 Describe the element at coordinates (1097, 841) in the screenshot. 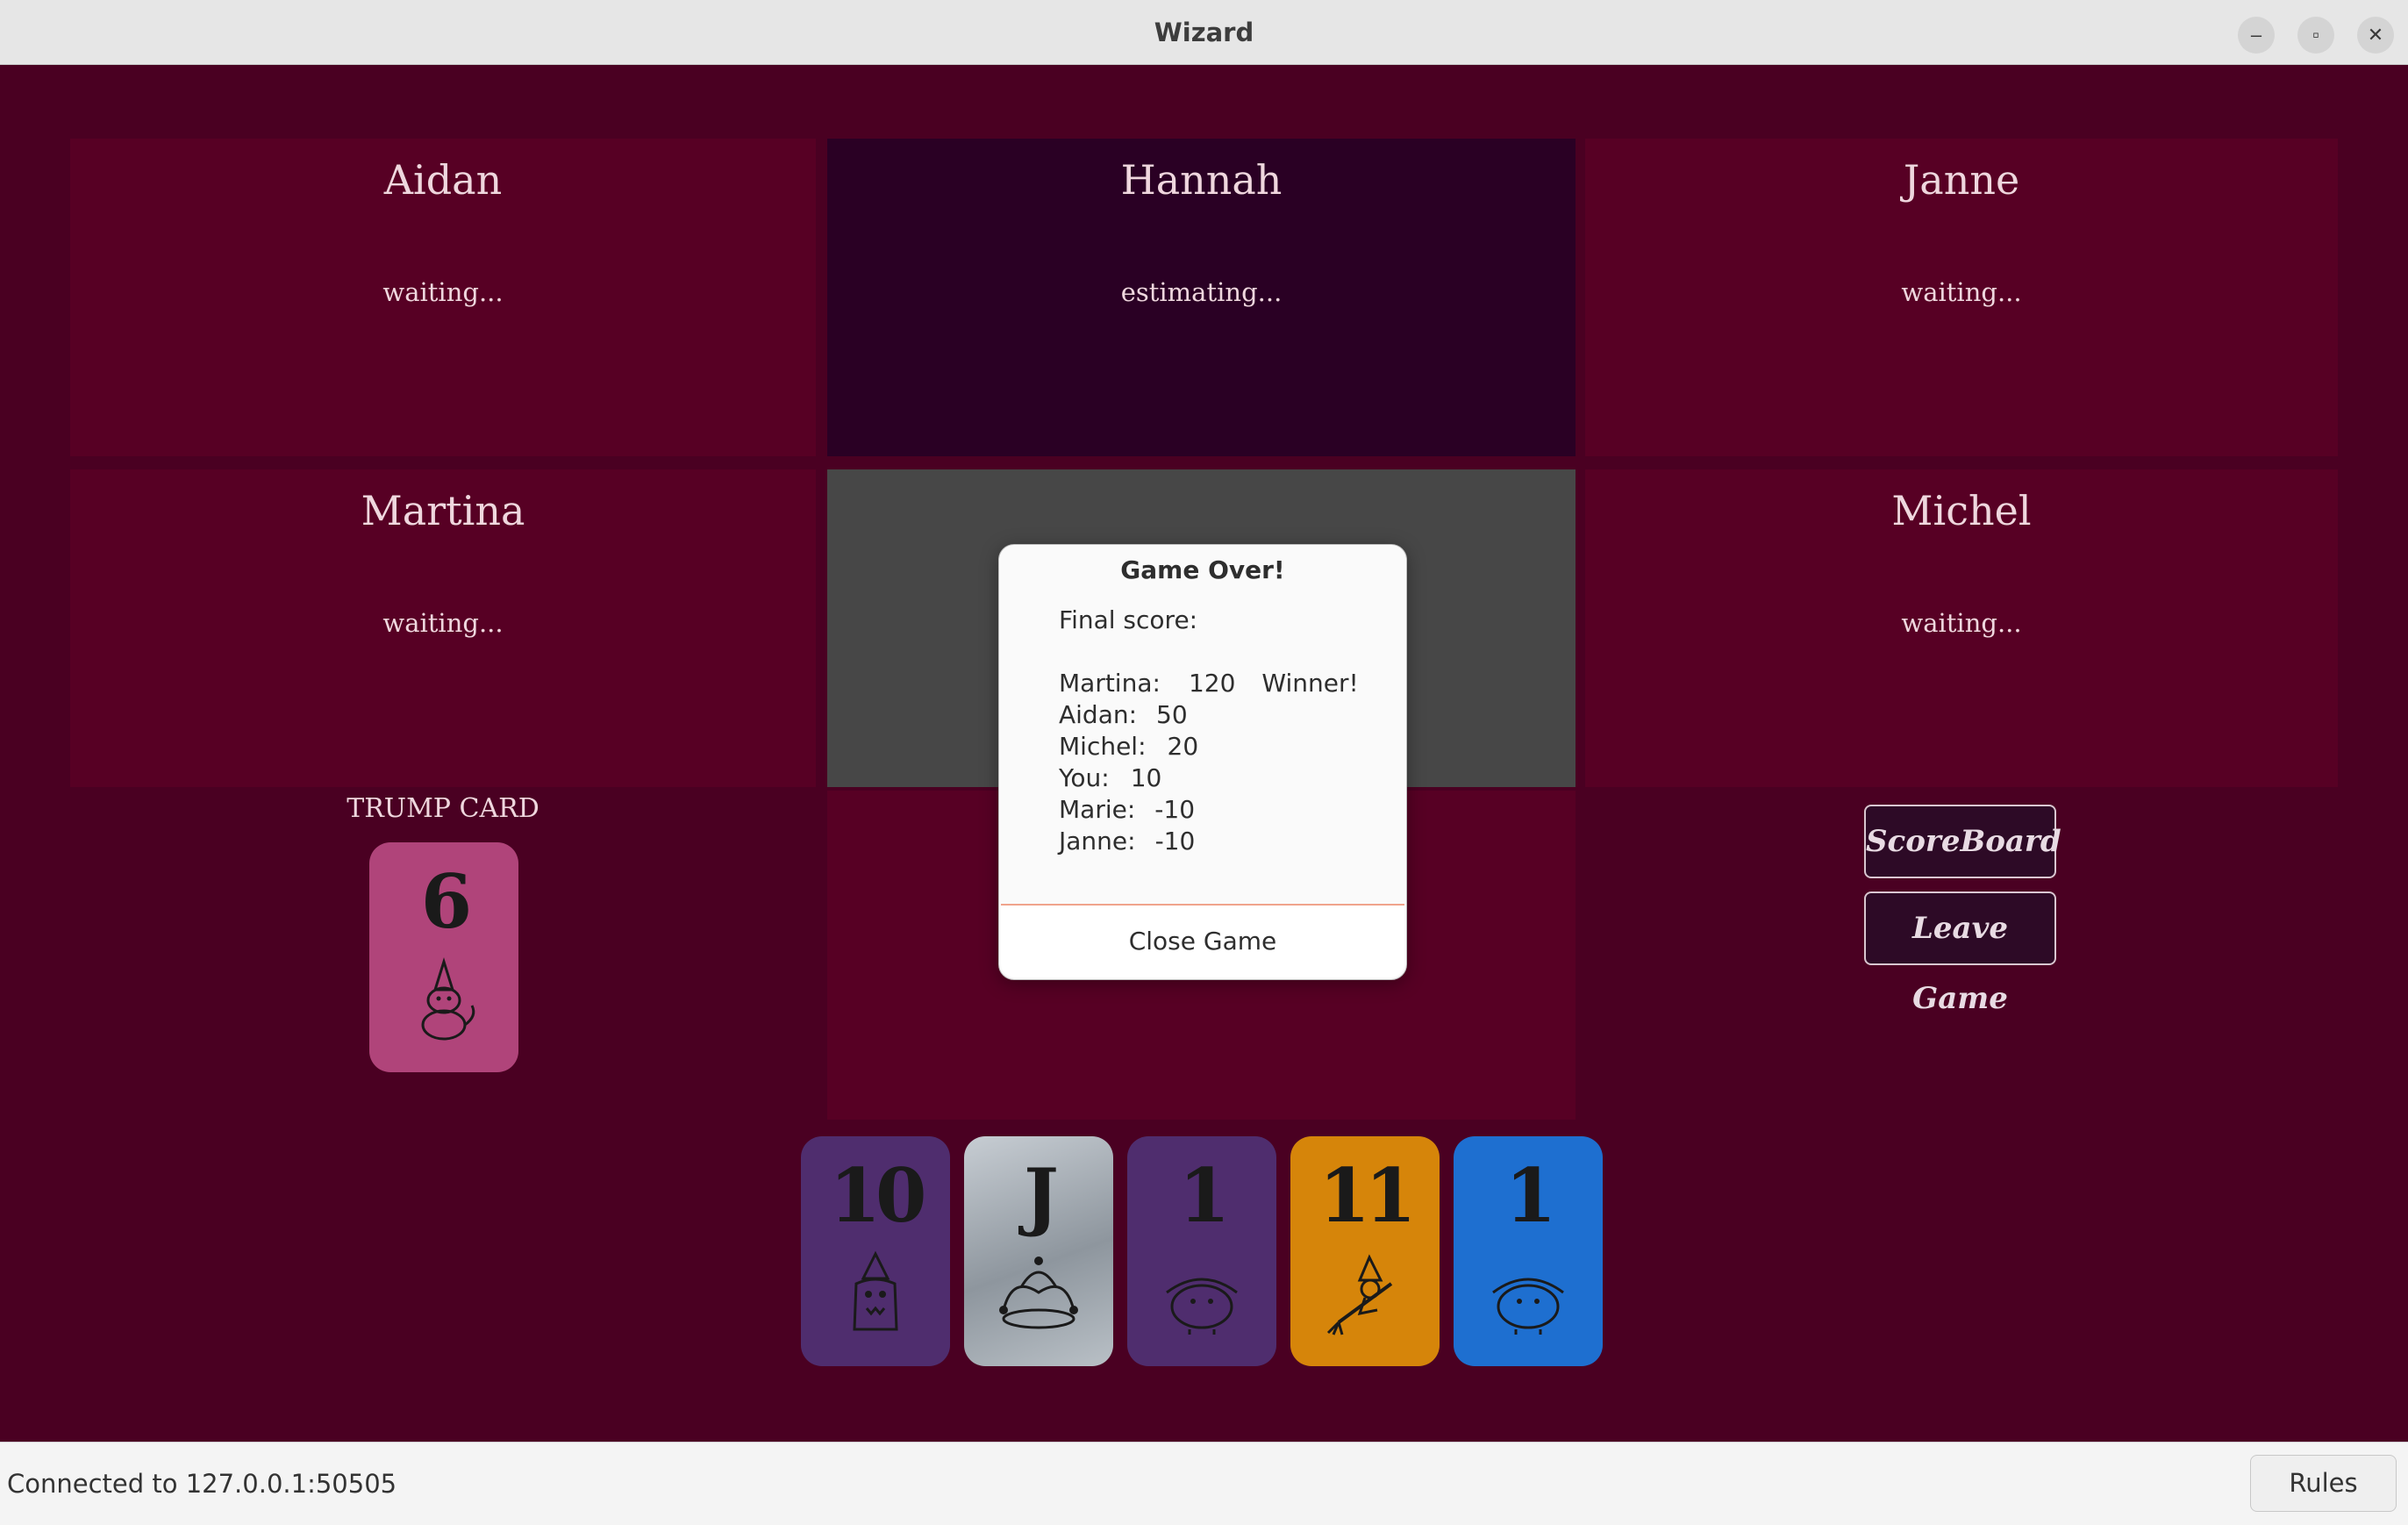

I see `score-name: Janne:` at that location.